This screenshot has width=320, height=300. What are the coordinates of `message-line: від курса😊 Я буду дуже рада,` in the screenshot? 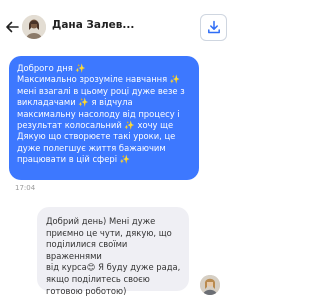 It's located at (113, 267).